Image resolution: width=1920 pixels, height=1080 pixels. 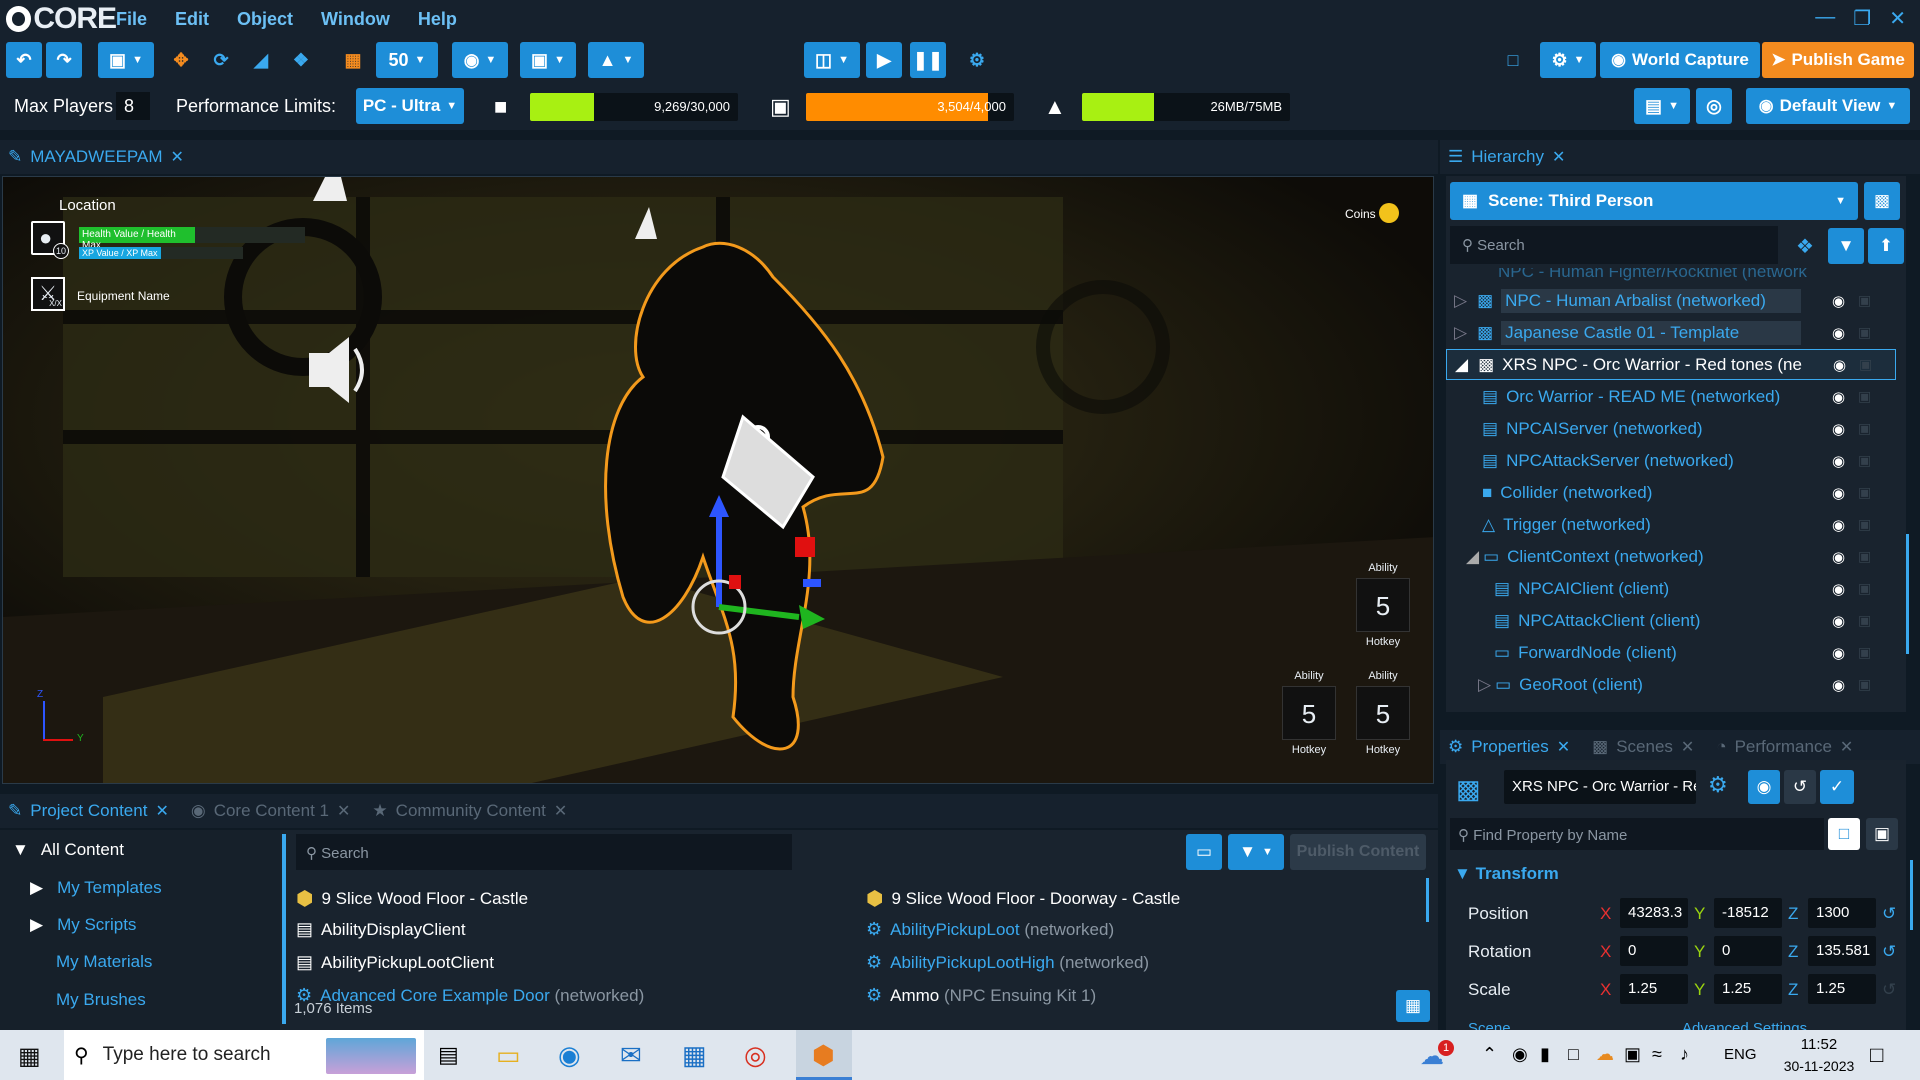 I want to click on tree-splitter, so click(x=284, y=929).